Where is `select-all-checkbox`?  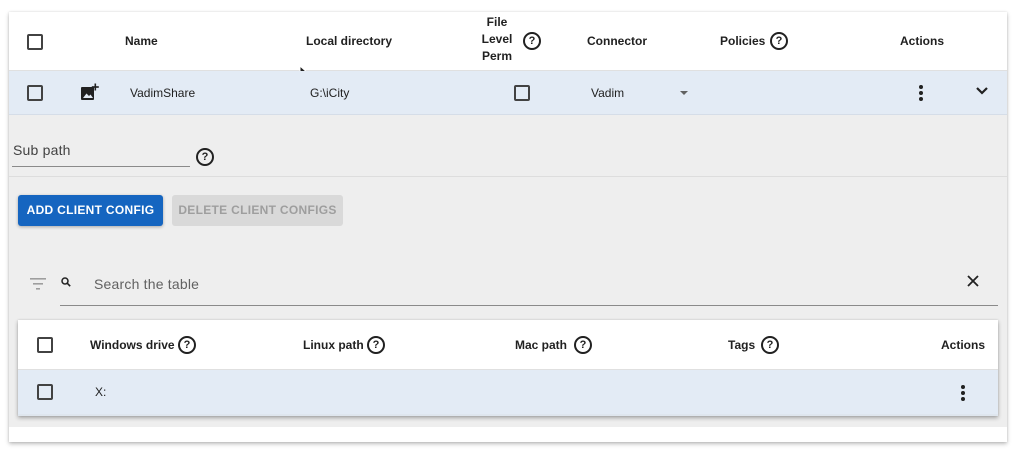 select-all-checkbox is located at coordinates (35, 42).